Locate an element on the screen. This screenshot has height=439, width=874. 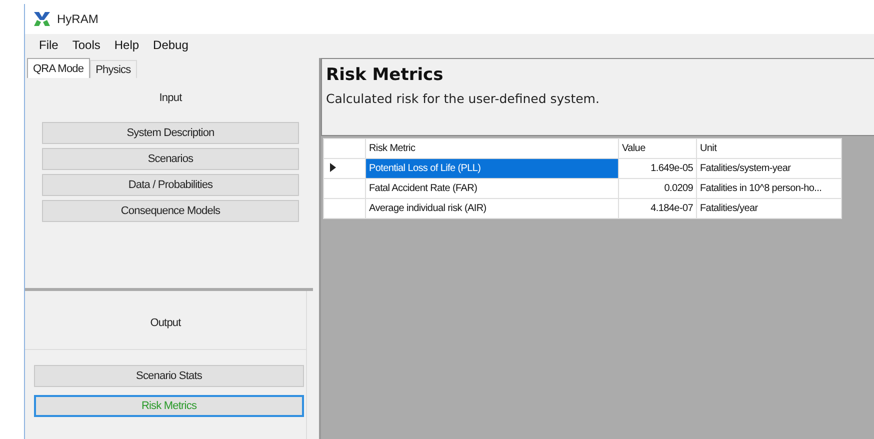
page-title: Risk Metrics is located at coordinates (385, 75).